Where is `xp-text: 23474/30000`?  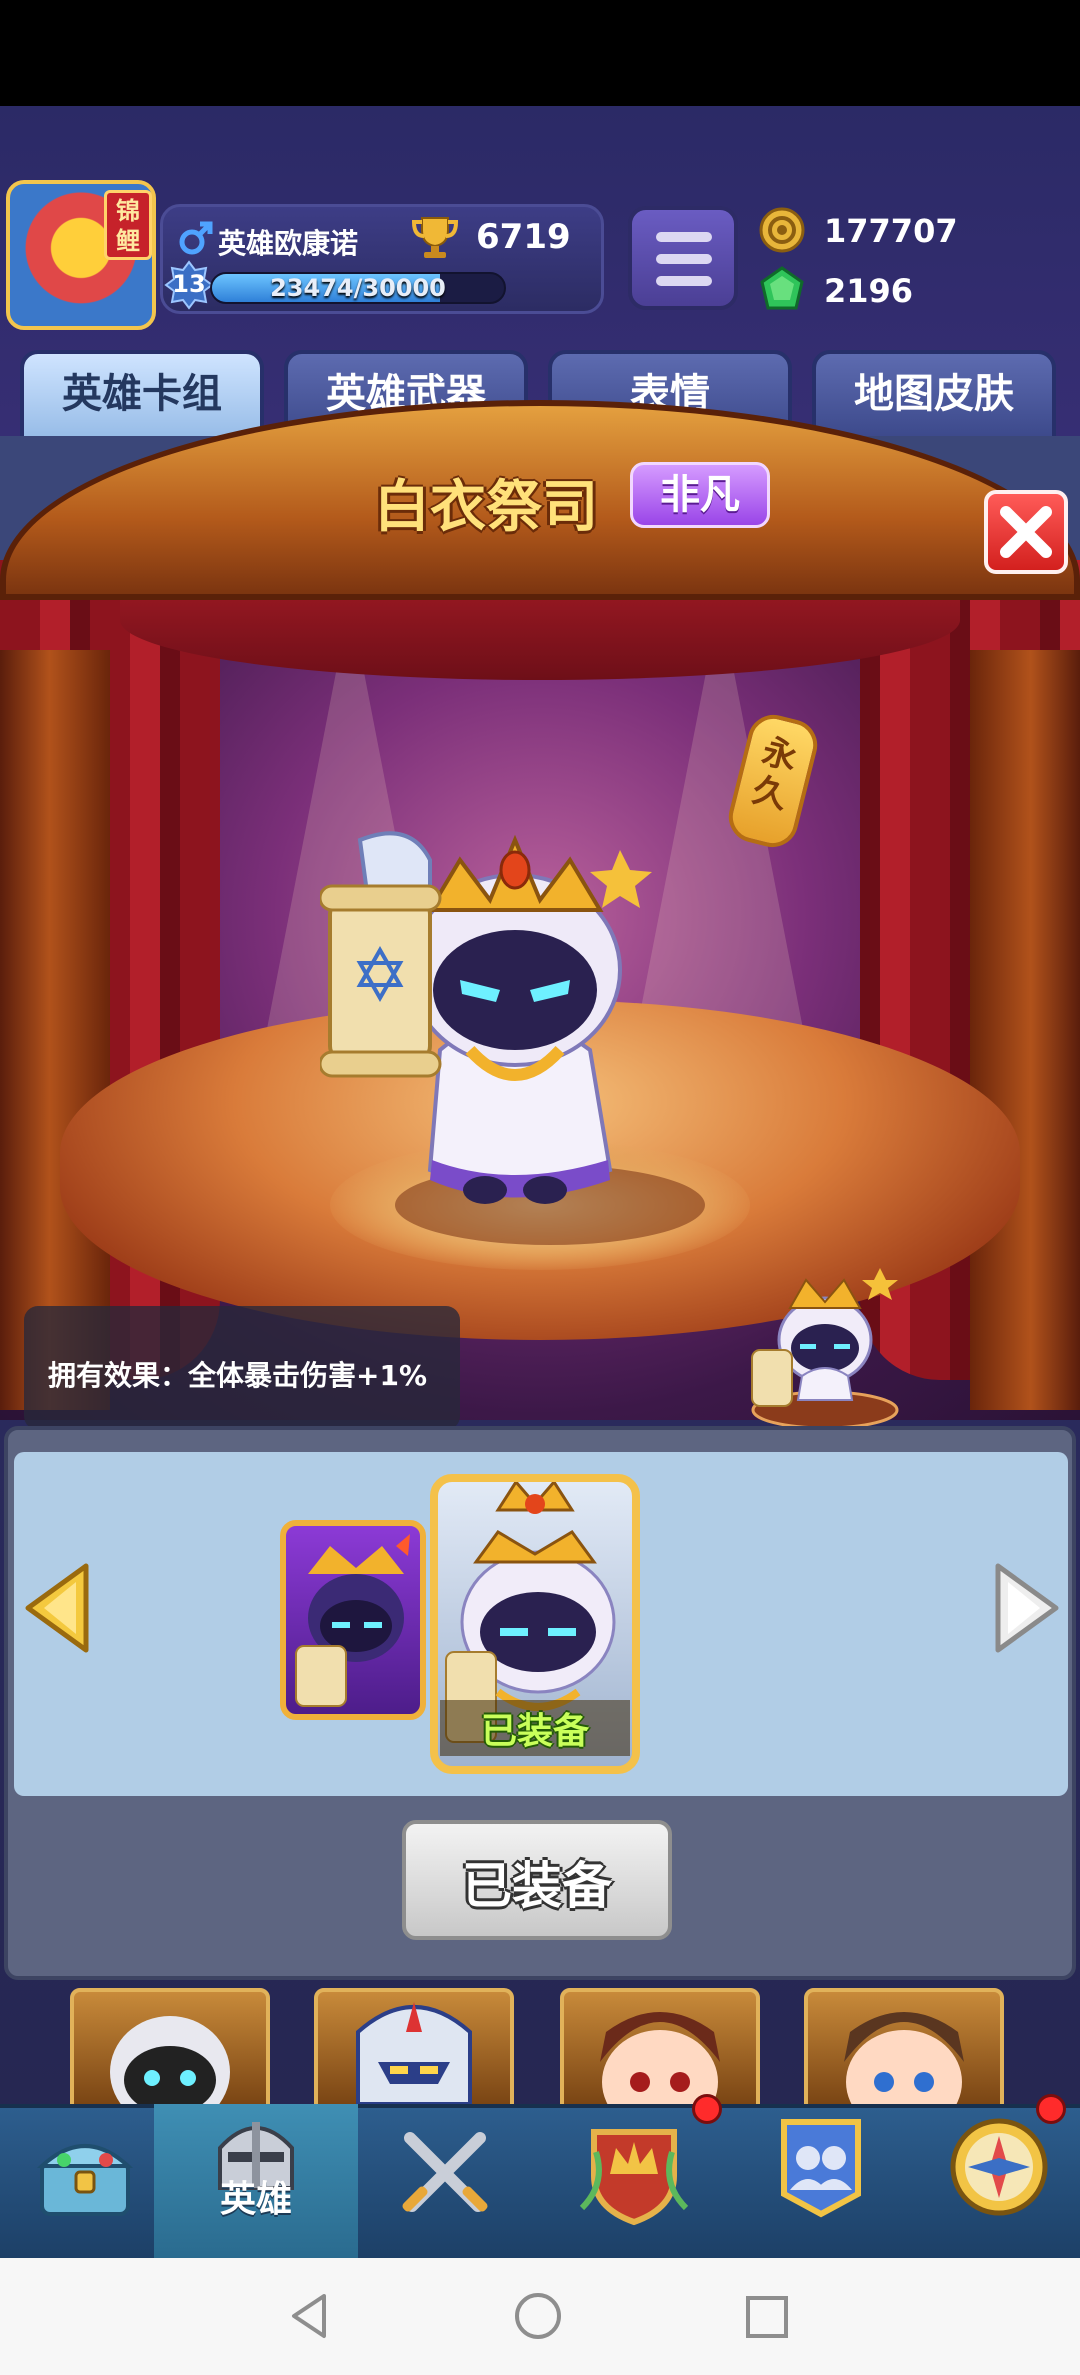 xp-text: 23474/30000 is located at coordinates (358, 288).